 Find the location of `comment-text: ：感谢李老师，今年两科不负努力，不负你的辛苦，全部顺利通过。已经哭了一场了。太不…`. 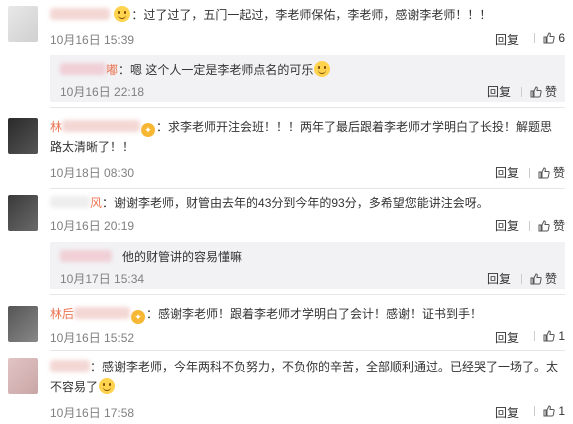

comment-text: ：感谢李老师，今年两科不负努力，不负你的辛苦，全部顺利通过。已经哭了一场了。太不… is located at coordinates (304, 377).